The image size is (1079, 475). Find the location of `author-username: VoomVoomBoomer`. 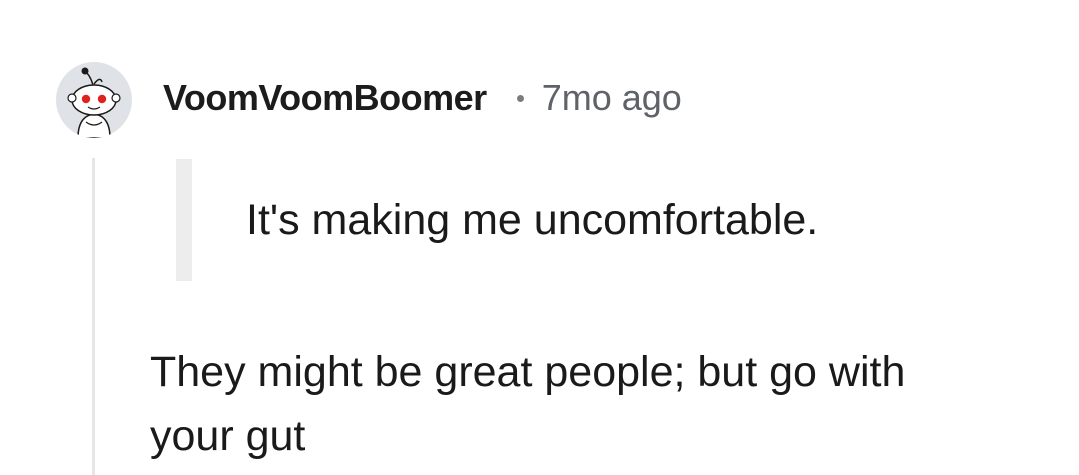

author-username: VoomVoomBoomer is located at coordinates (325, 98).